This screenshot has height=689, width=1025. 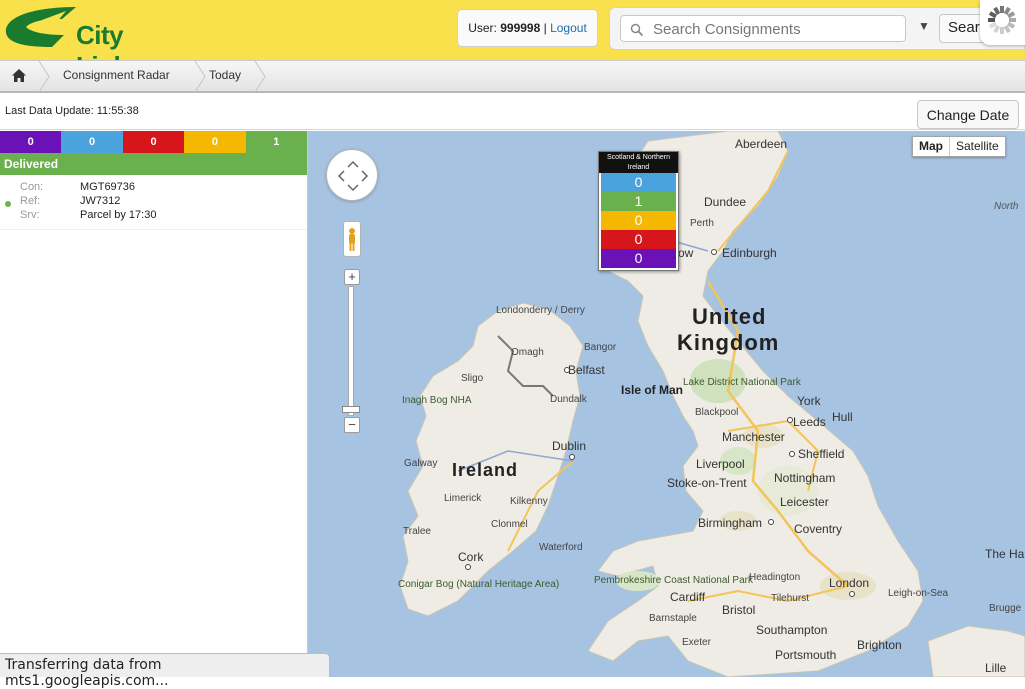 I want to click on map-label-perth: Perth, so click(x=702, y=223).